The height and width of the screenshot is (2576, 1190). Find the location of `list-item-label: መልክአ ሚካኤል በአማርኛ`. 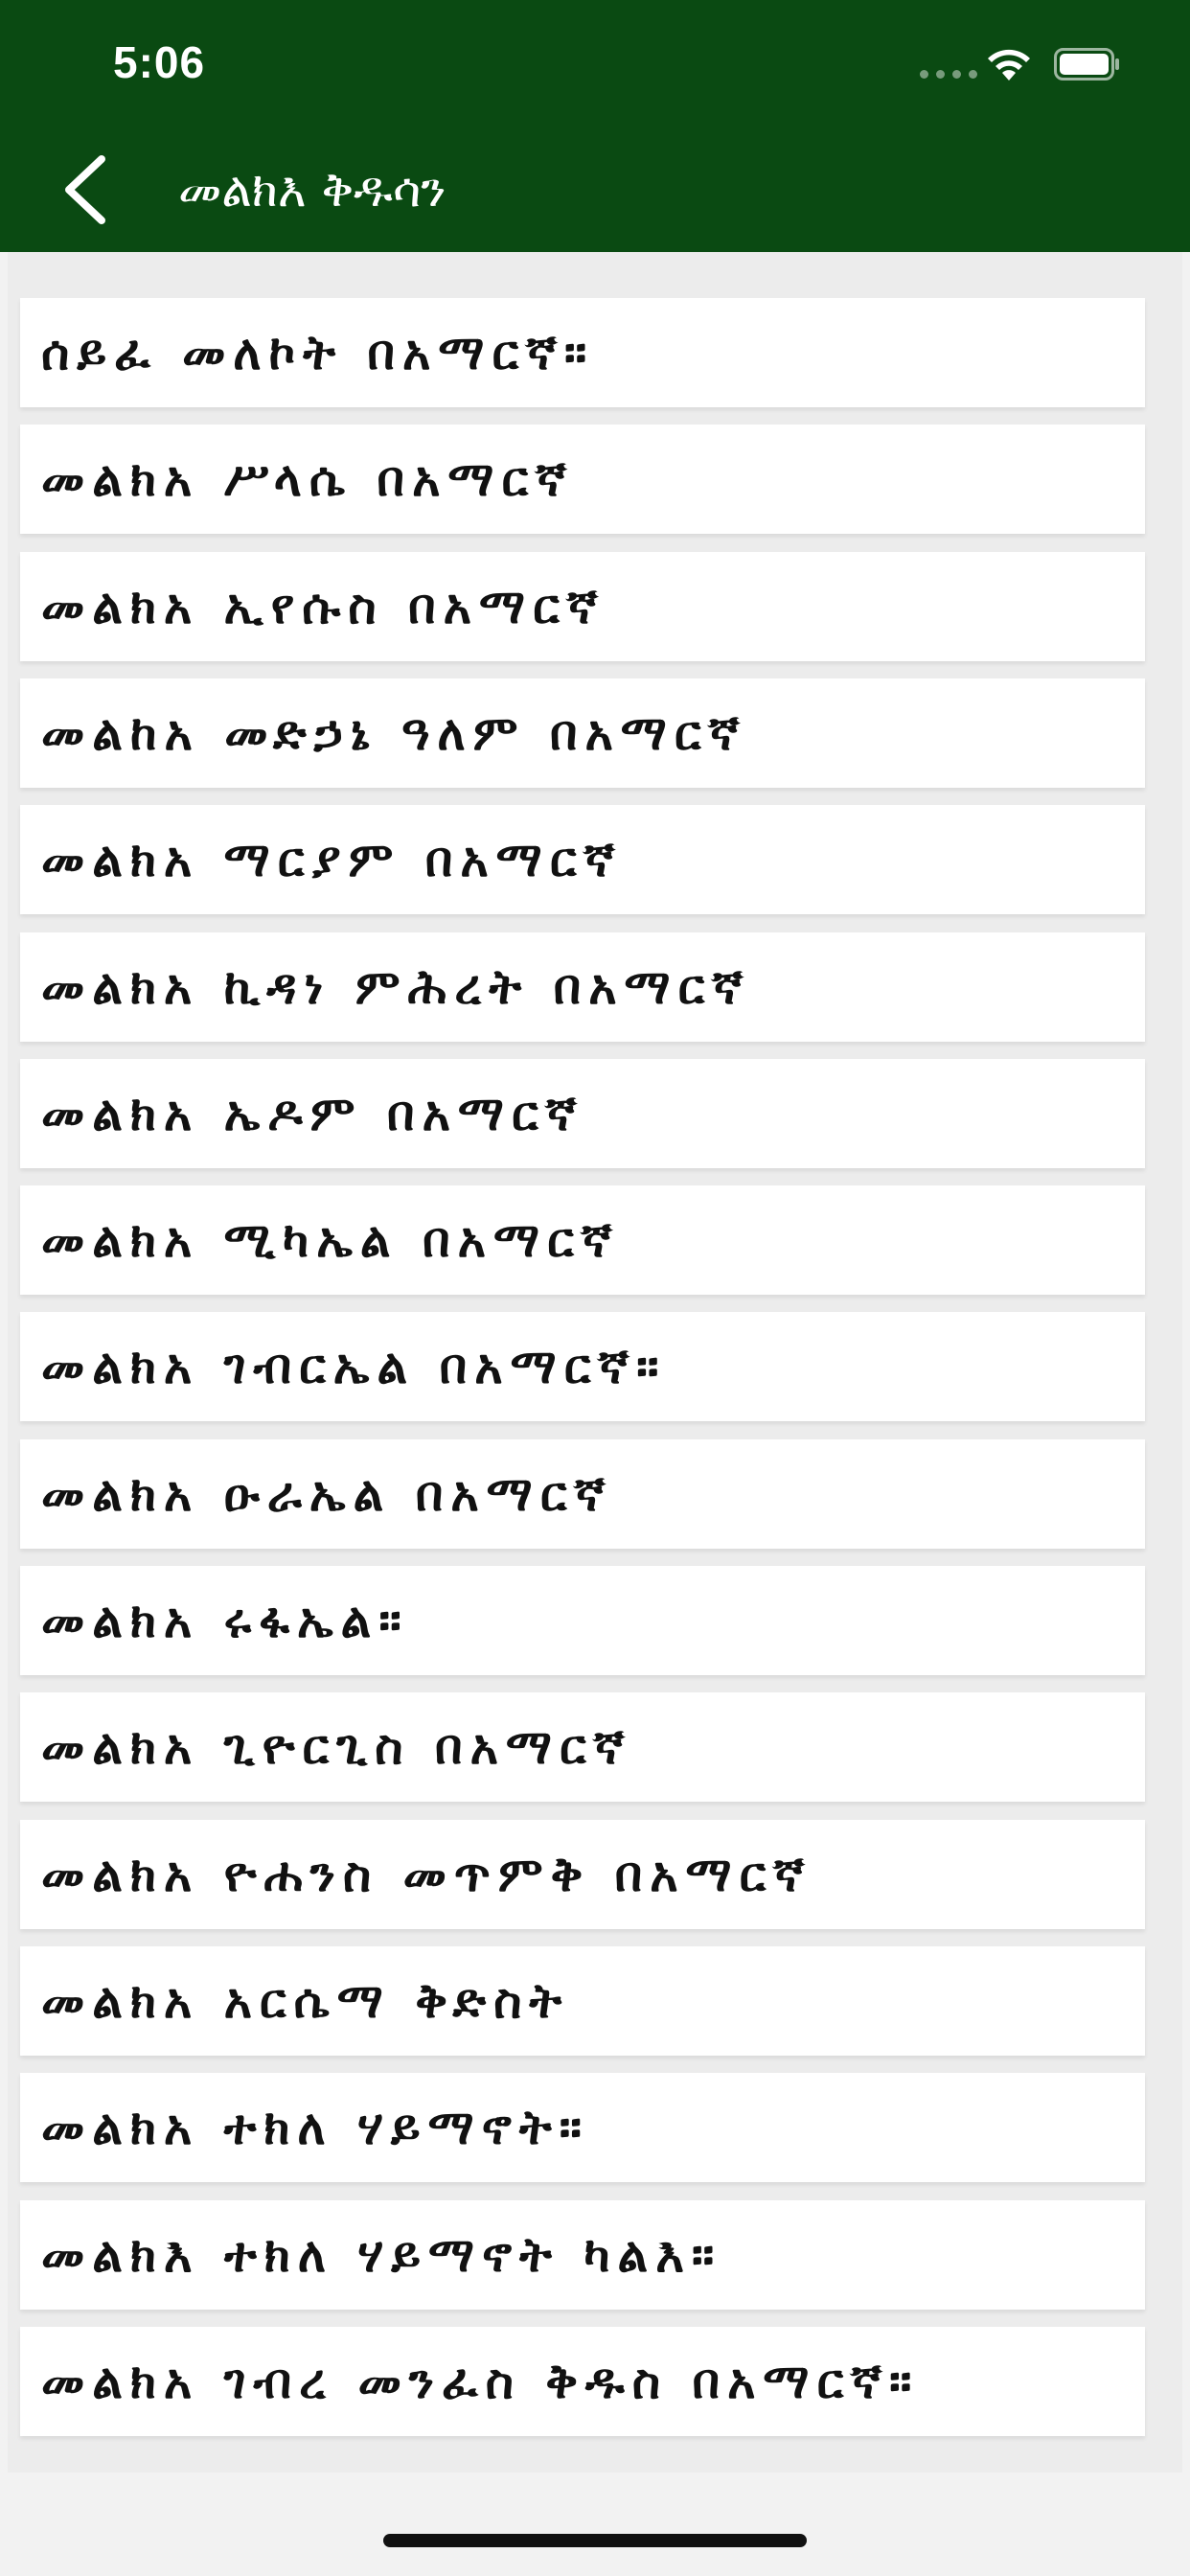

list-item-label: መልክአ ሚካኤል በአማርኛ is located at coordinates (331, 1240).